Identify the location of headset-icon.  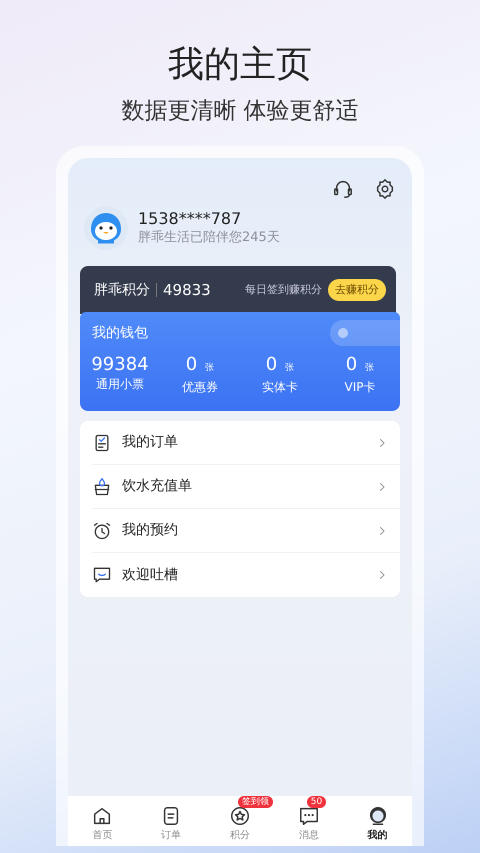
(343, 189).